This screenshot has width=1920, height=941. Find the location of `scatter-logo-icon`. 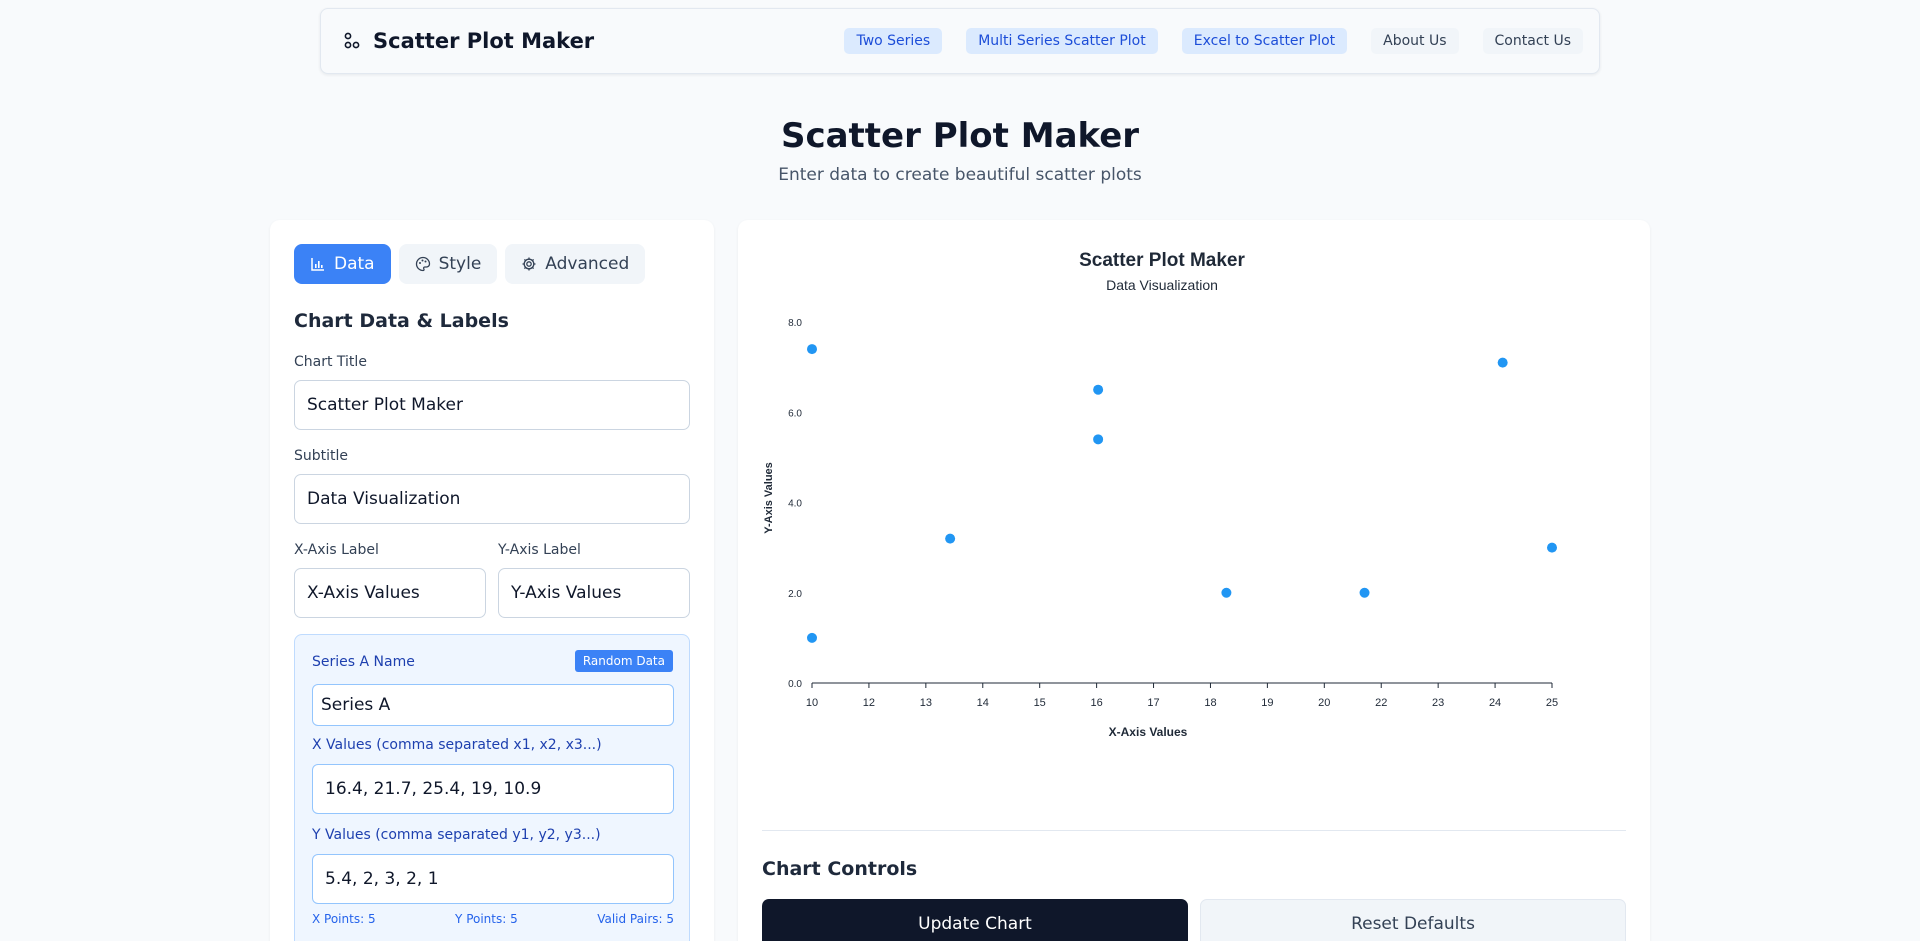

scatter-logo-icon is located at coordinates (352, 40).